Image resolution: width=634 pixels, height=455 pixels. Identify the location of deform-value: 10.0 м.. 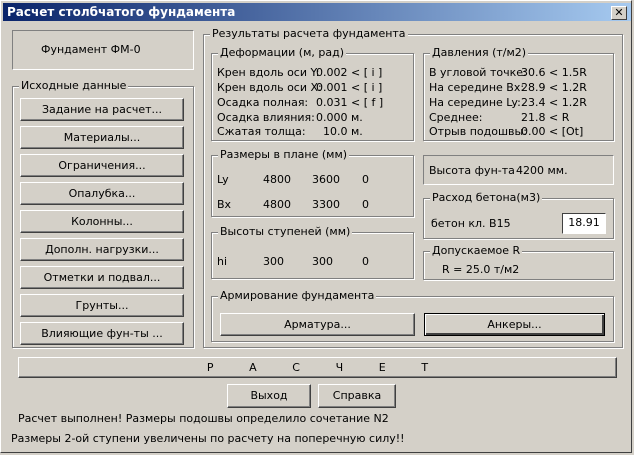
(343, 131).